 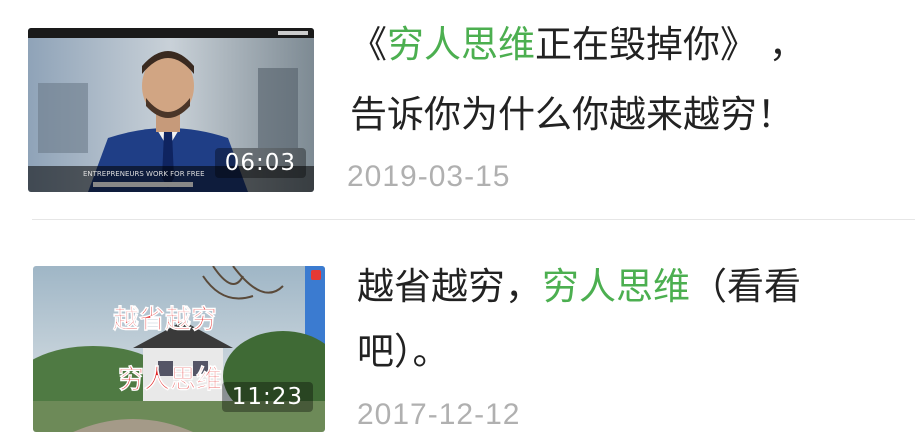 I want to click on video-duration-badge: 11:23, so click(x=267, y=397).